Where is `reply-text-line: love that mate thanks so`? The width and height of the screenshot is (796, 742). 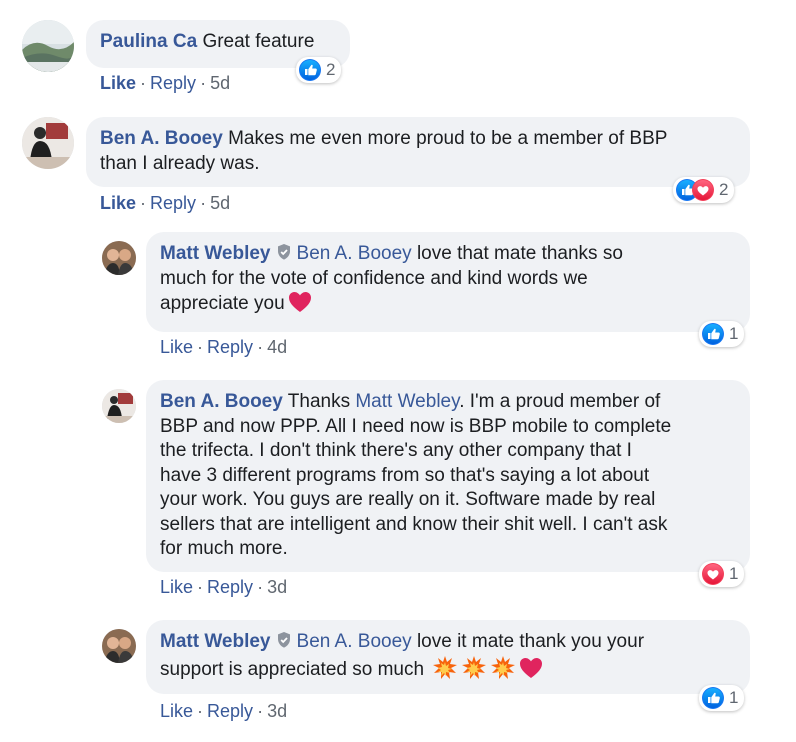 reply-text-line: love that mate thanks so is located at coordinates (519, 253).